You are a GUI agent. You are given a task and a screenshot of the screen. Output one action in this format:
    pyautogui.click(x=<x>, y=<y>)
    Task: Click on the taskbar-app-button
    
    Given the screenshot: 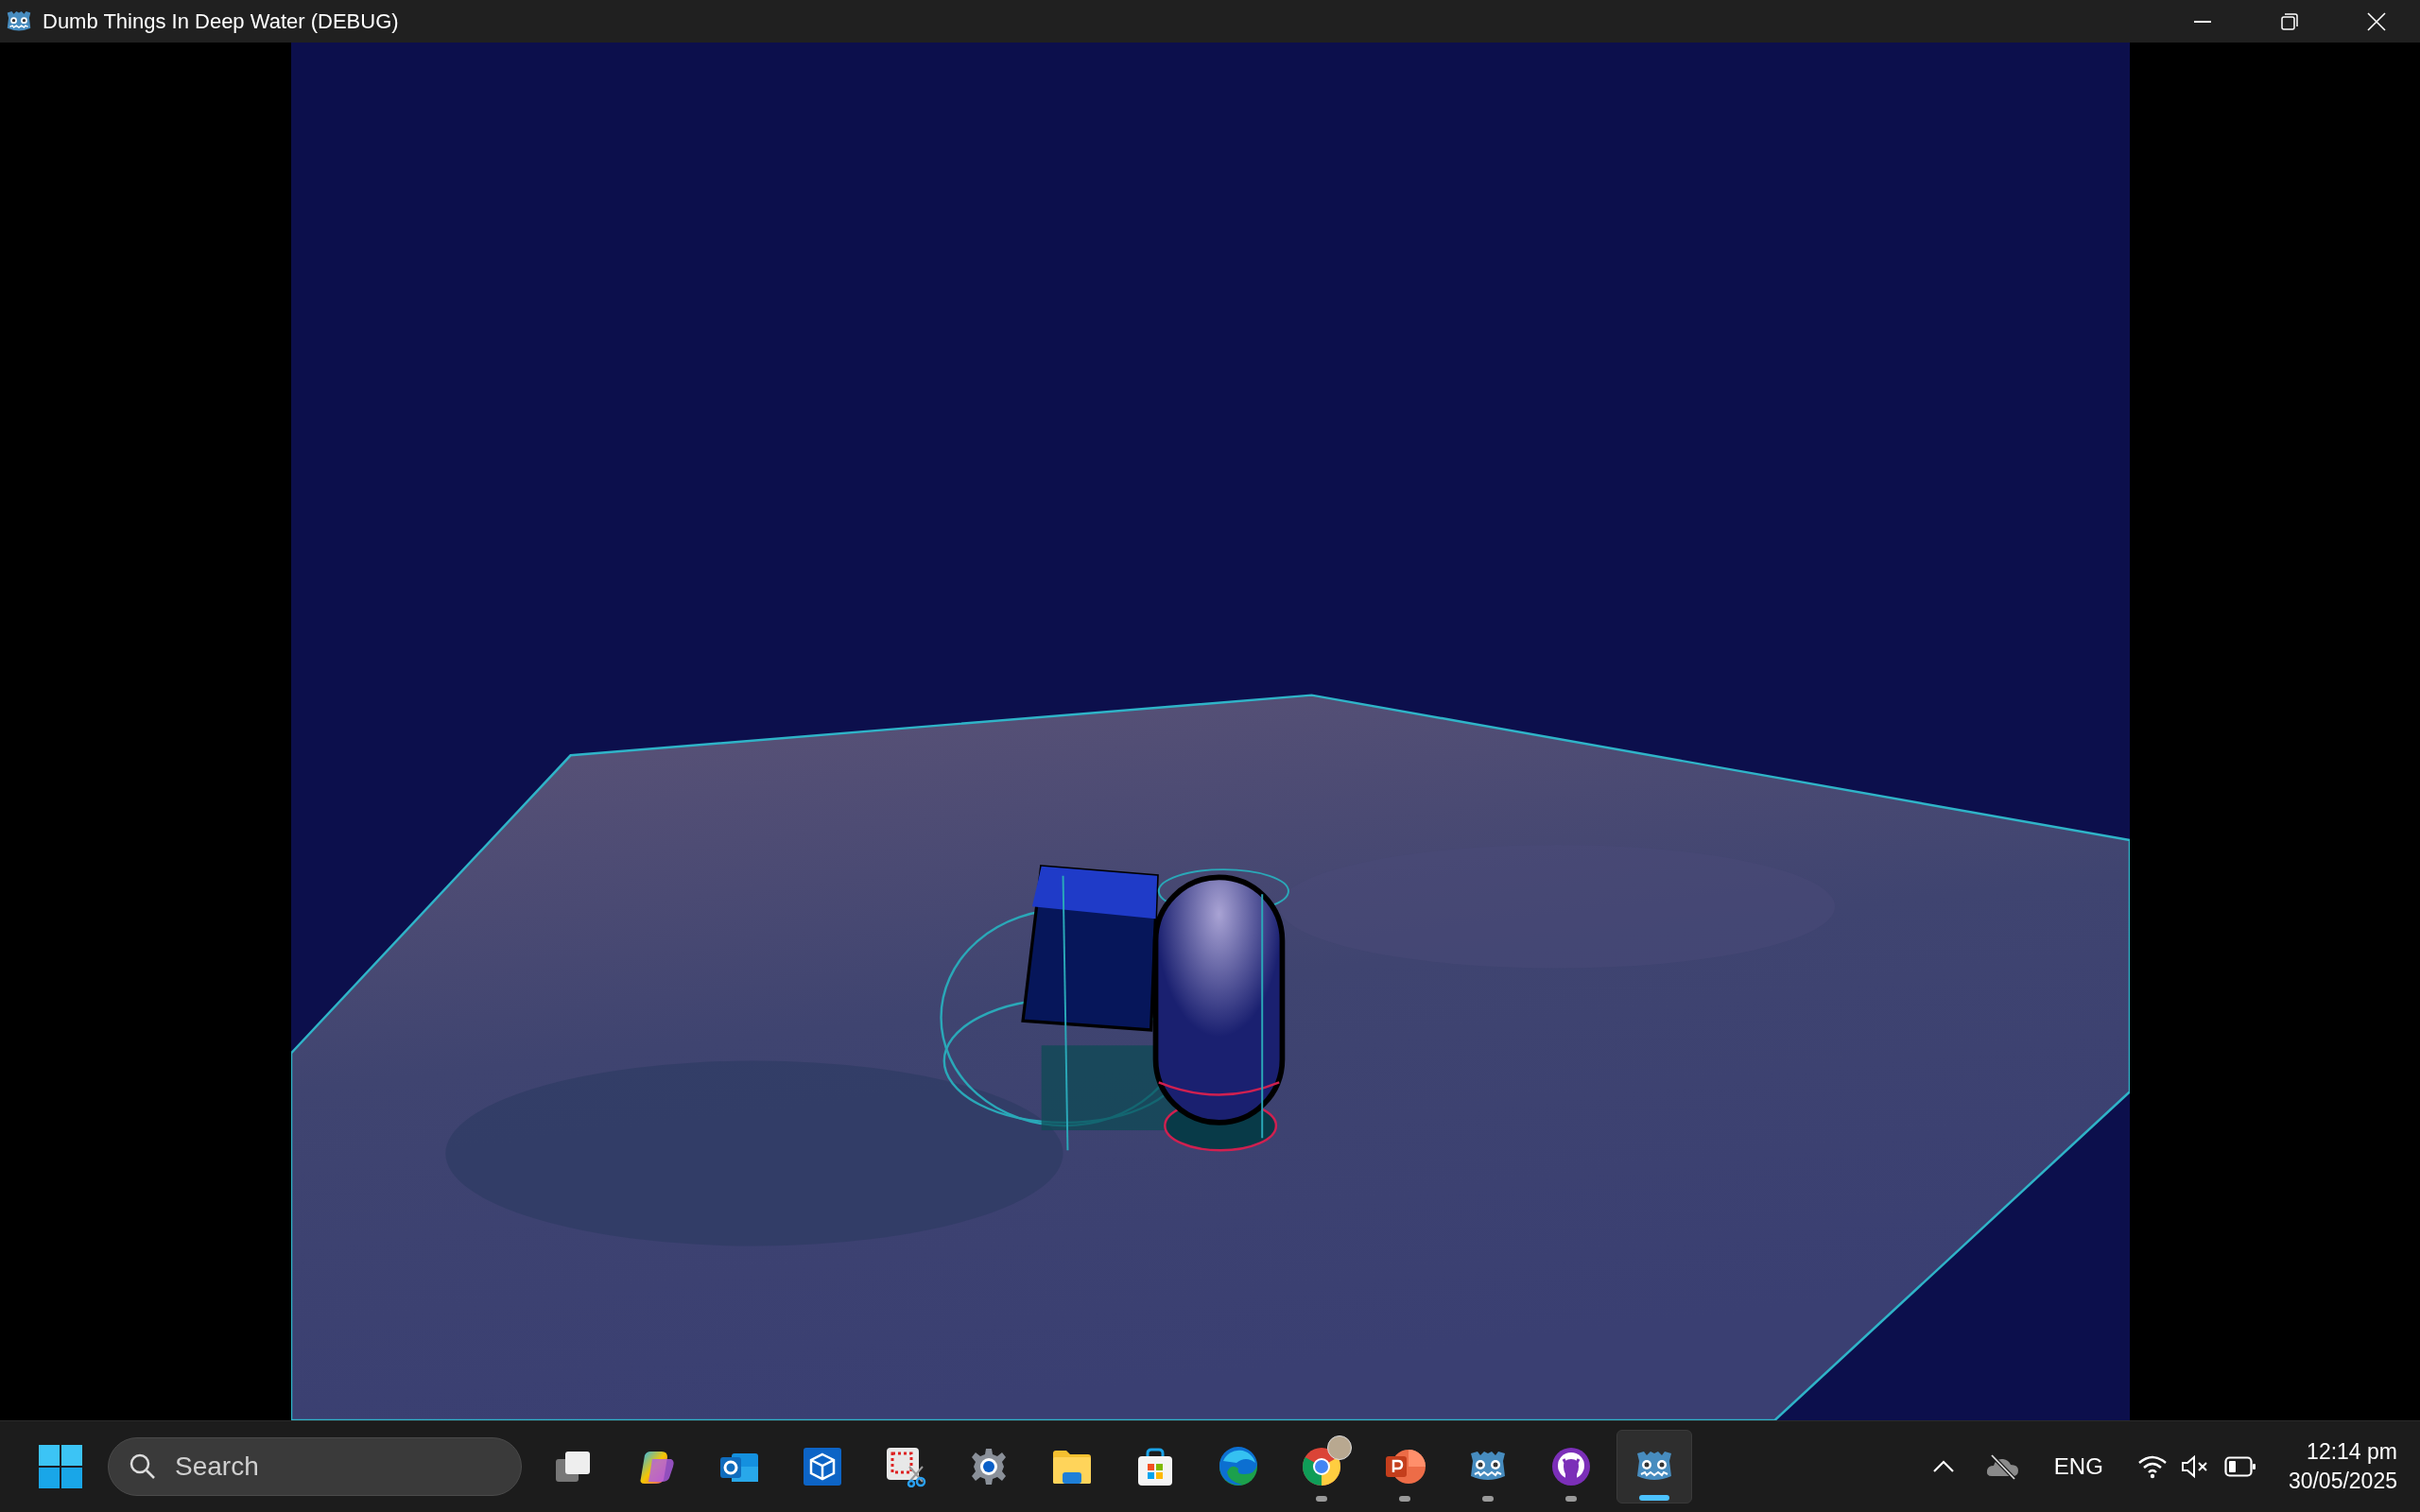 What is the action you would take?
    pyautogui.click(x=1654, y=1466)
    